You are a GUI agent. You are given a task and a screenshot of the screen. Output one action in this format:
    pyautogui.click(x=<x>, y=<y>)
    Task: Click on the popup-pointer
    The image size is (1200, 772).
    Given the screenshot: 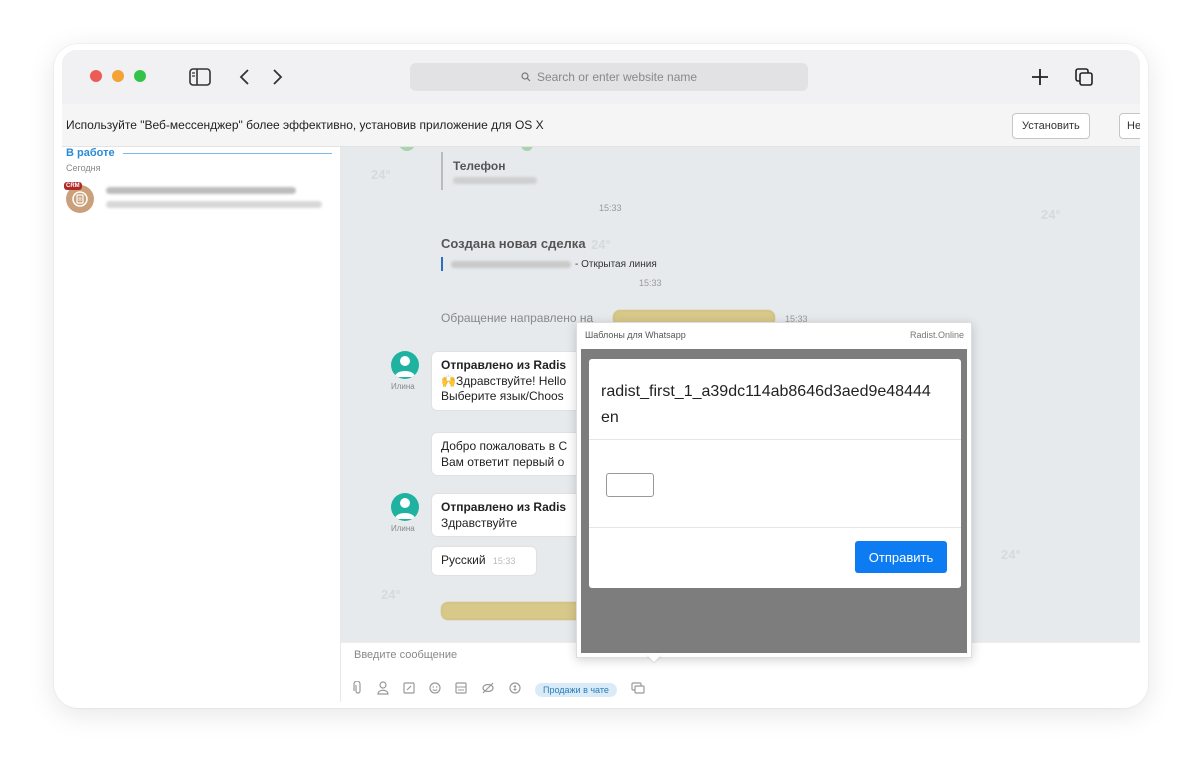 What is the action you would take?
    pyautogui.click(x=654, y=658)
    